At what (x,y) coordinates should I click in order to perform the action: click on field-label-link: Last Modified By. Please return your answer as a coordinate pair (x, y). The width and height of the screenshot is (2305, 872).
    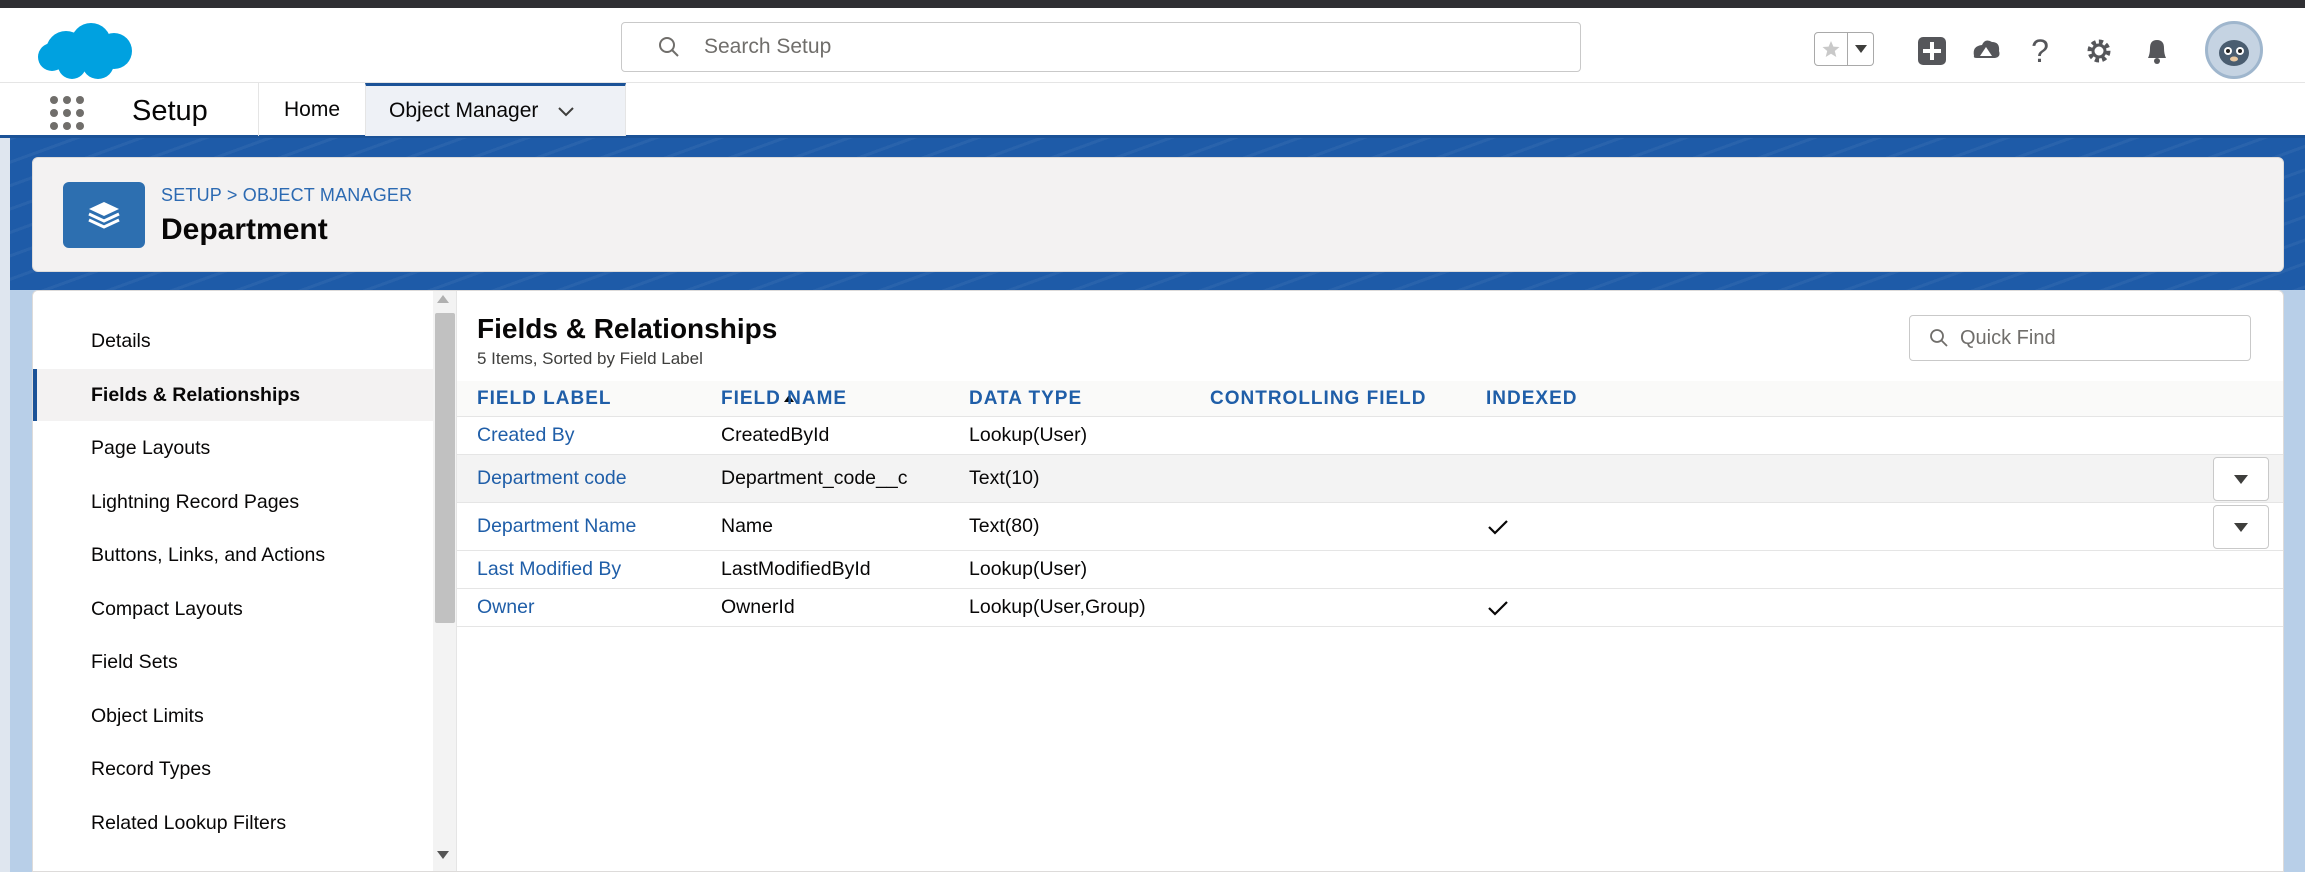
    Looking at the image, I should click on (549, 569).